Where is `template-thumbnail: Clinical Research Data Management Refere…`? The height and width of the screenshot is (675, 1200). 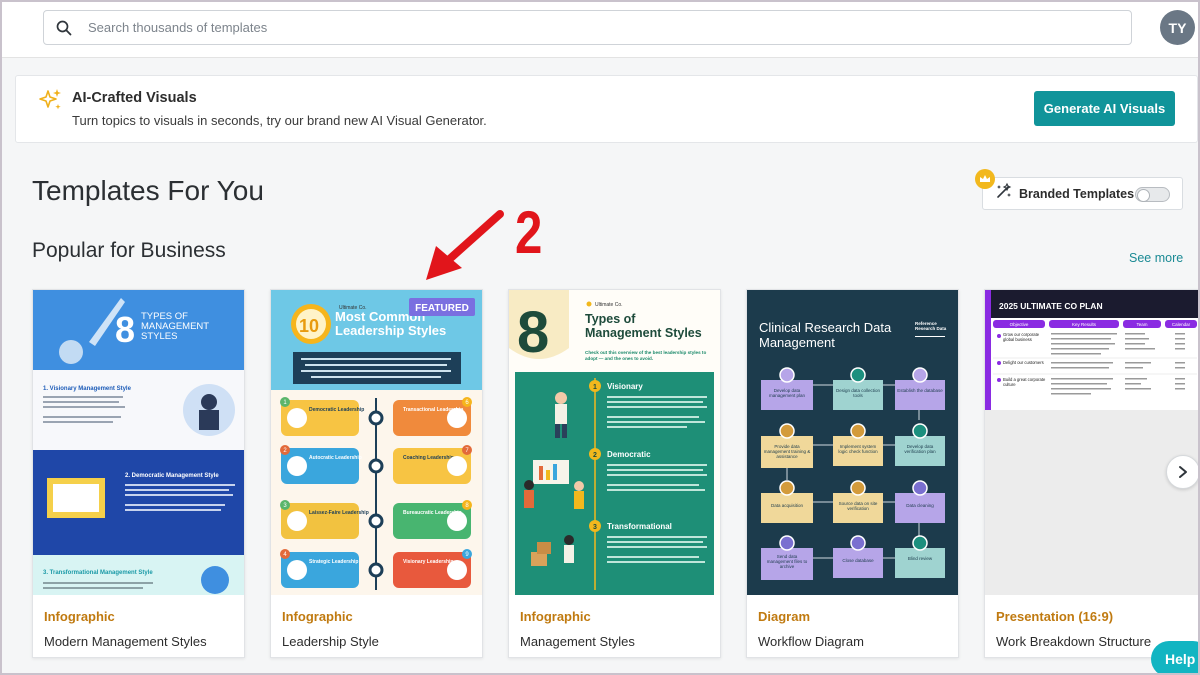 template-thumbnail: Clinical Research Data Management Refere… is located at coordinates (852, 442).